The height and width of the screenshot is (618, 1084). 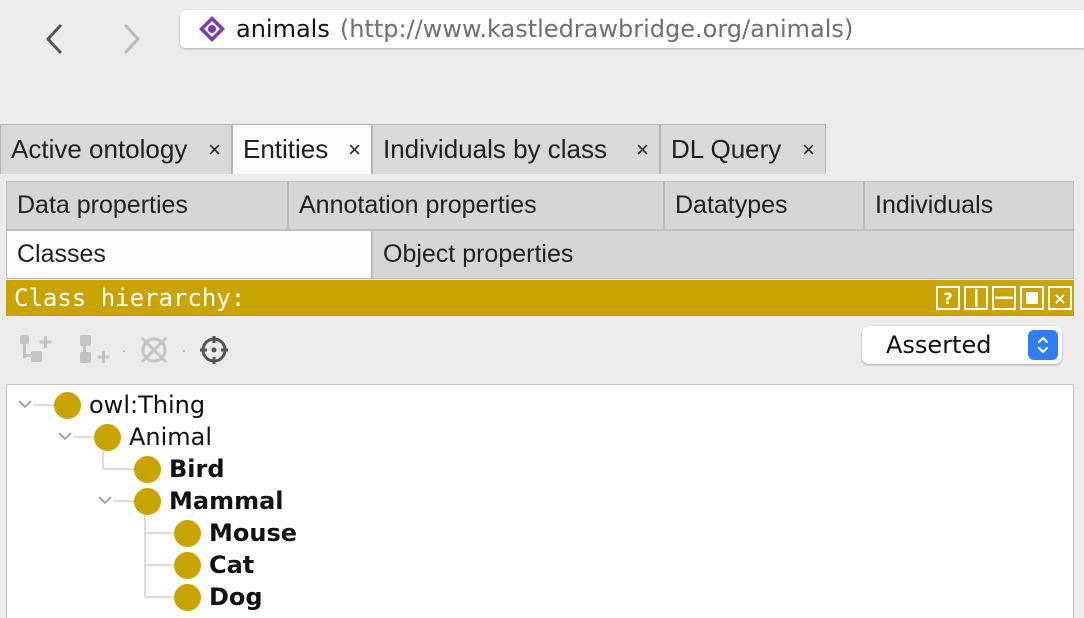 I want to click on tree-node-cat: Cat, so click(x=214, y=565).